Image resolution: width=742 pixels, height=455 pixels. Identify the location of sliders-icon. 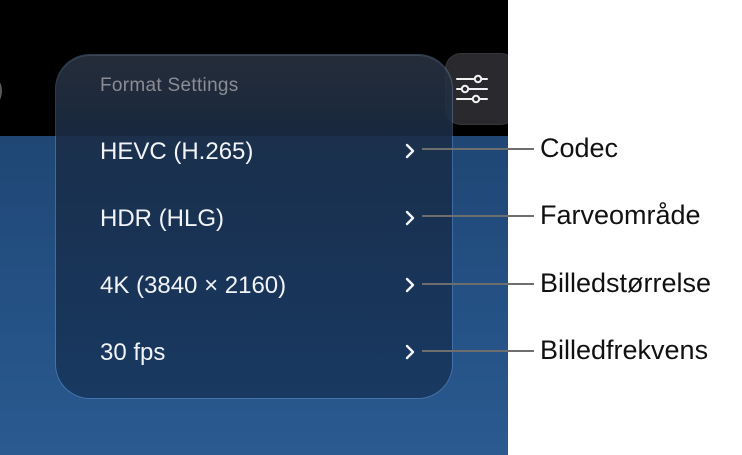
(472, 89).